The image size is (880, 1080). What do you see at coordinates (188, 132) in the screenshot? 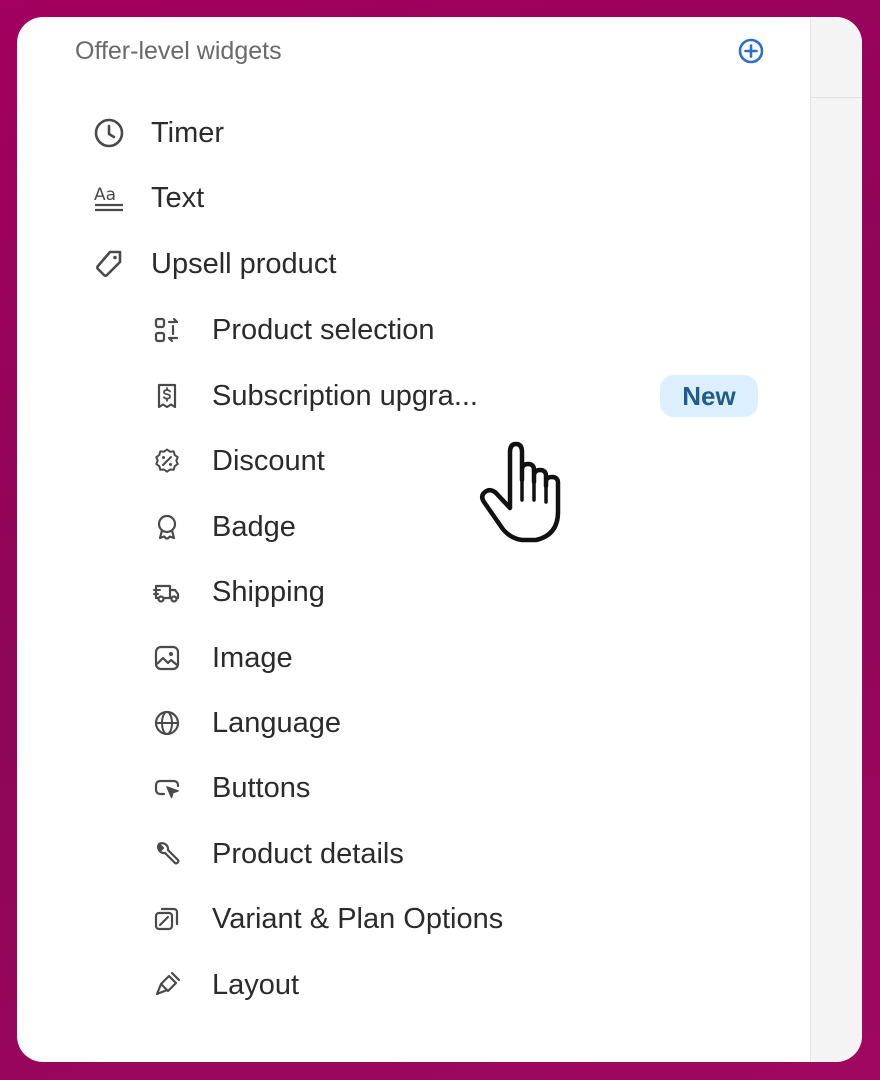
I see `widget-item-label: Timer` at bounding box center [188, 132].